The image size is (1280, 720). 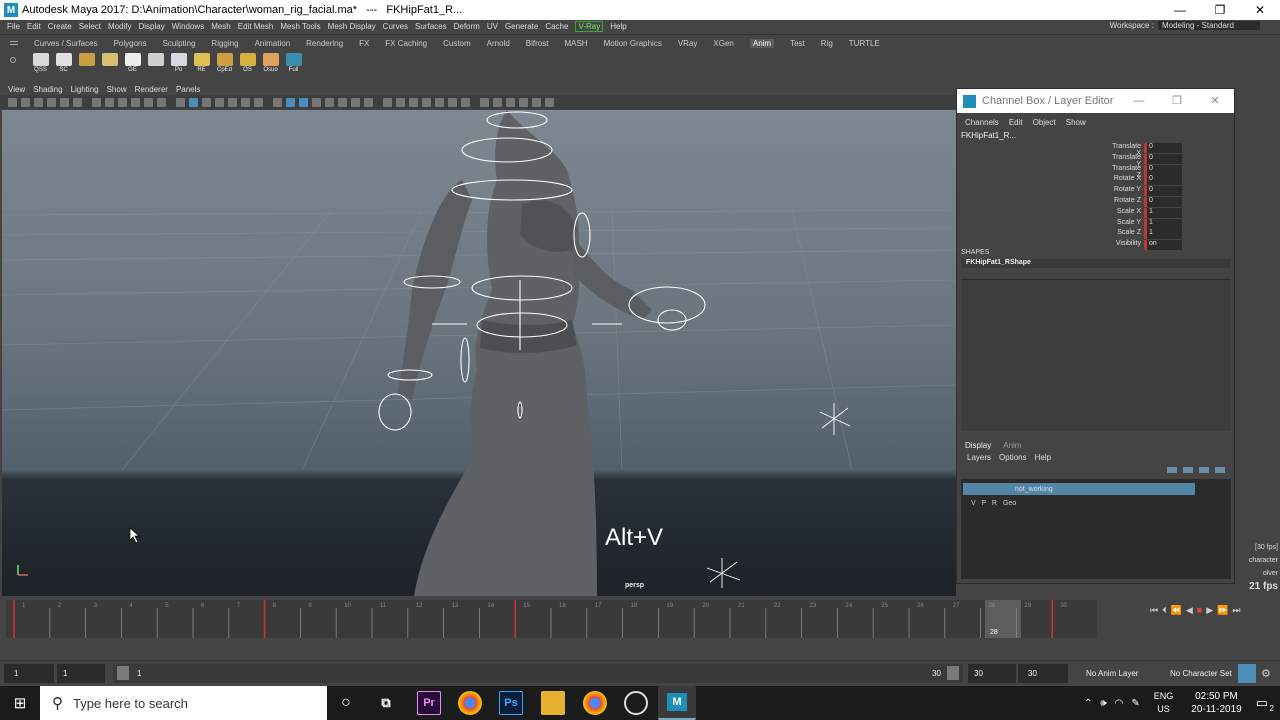 What do you see at coordinates (431, 26) in the screenshot?
I see `menu-surfaces: Surfaces` at bounding box center [431, 26].